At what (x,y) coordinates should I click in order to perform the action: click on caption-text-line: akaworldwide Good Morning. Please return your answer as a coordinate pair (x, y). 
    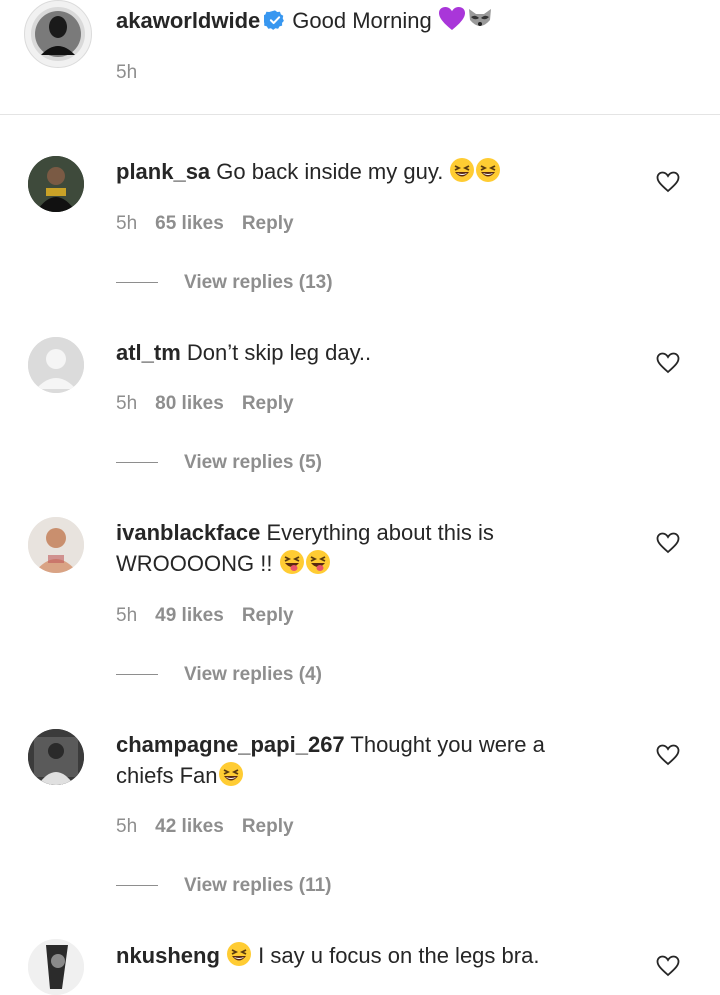
    Looking at the image, I should click on (305, 22).